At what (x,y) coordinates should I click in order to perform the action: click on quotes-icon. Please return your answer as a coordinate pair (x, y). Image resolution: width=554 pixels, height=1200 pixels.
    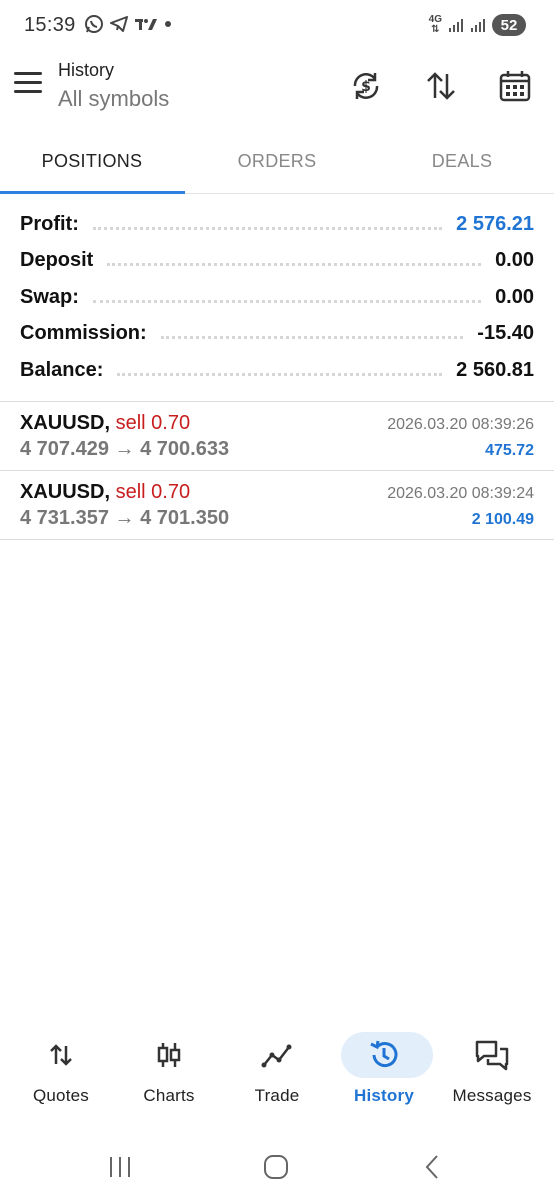
    Looking at the image, I should click on (61, 1055).